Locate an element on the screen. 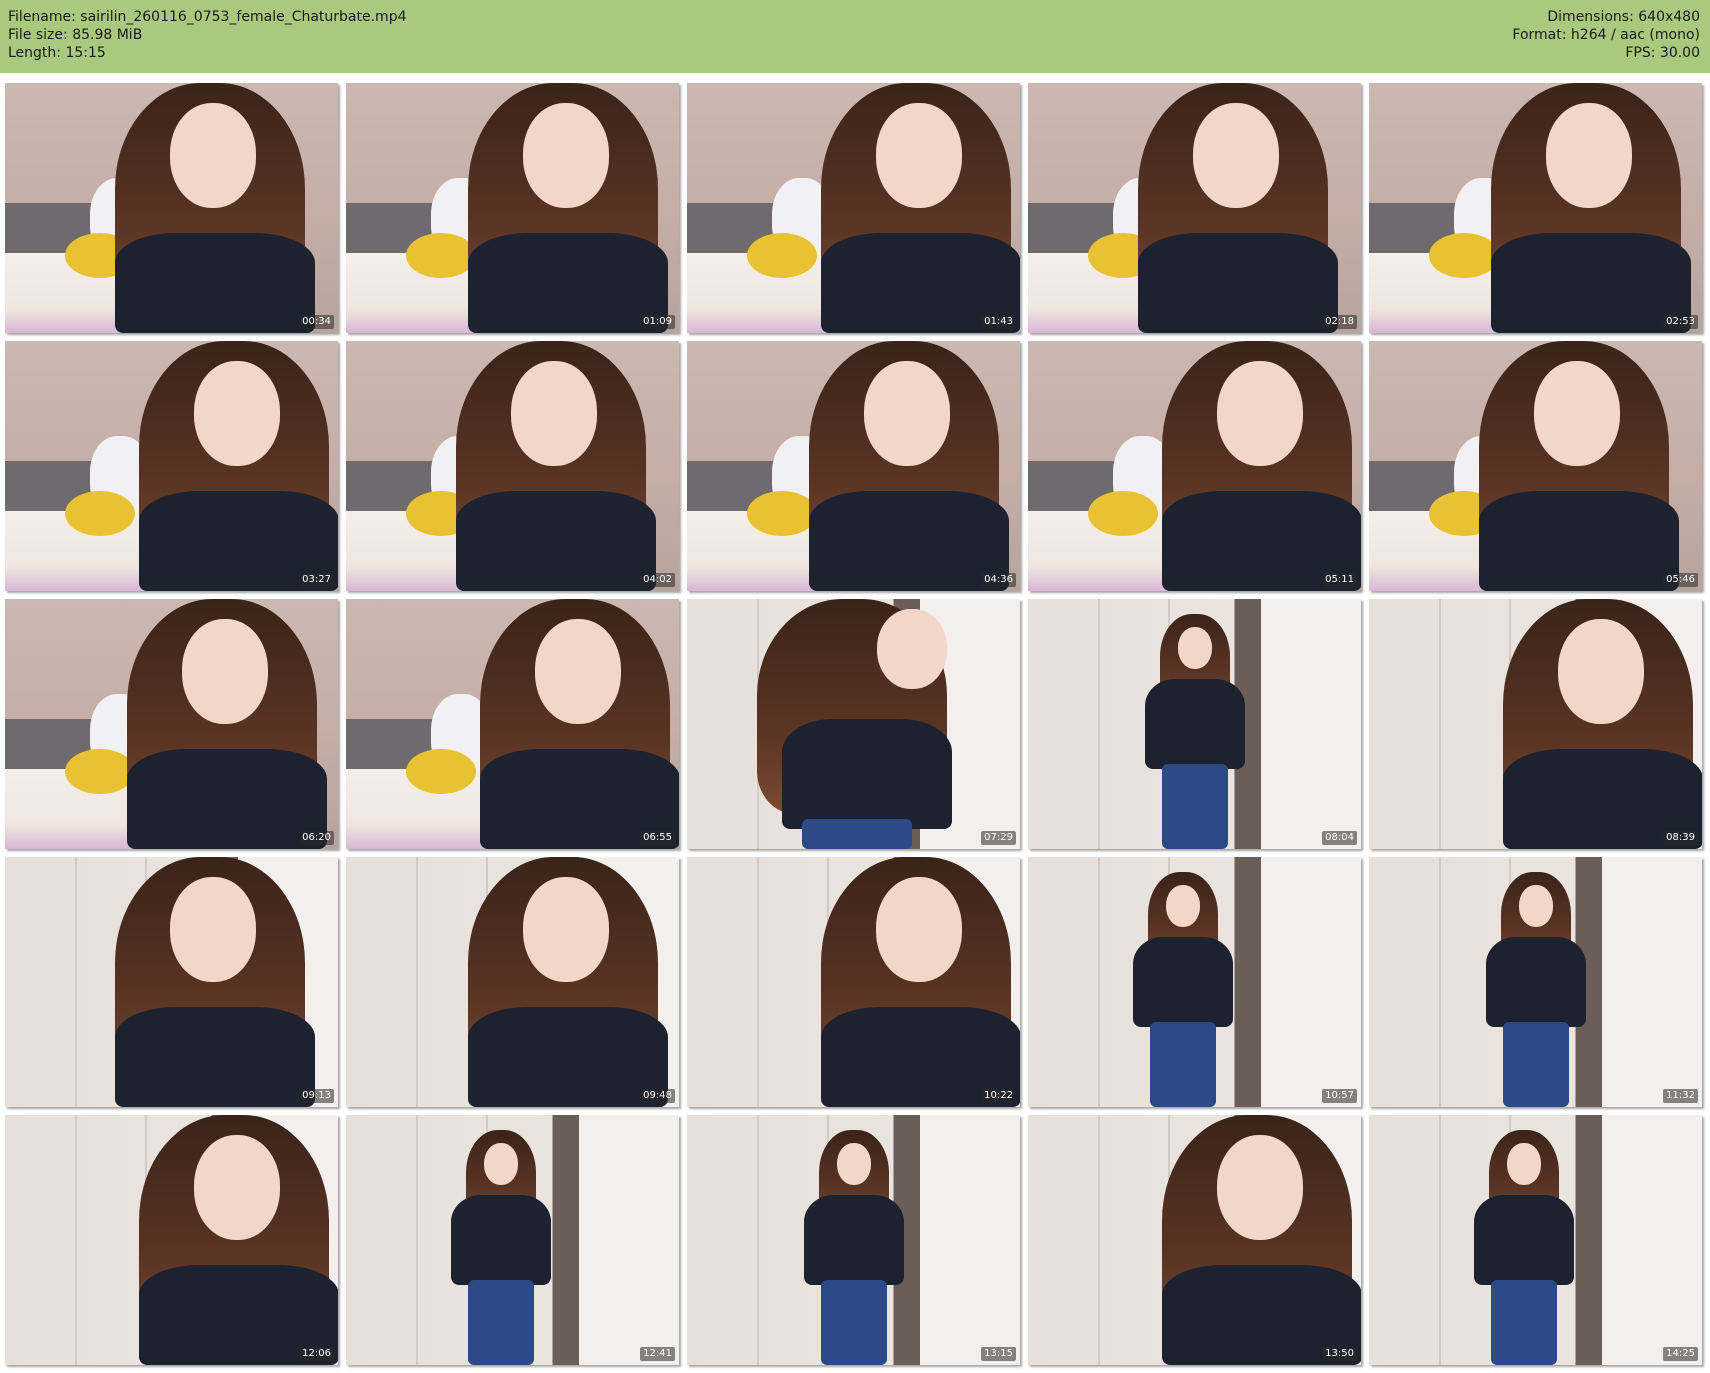 This screenshot has width=1710, height=1373. video-thumbnail: 14:25 is located at coordinates (1535, 1240).